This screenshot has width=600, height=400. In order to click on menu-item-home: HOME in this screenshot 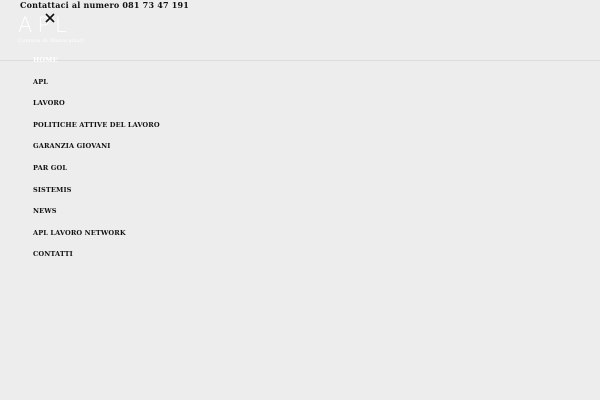, I will do `click(96, 65)`.